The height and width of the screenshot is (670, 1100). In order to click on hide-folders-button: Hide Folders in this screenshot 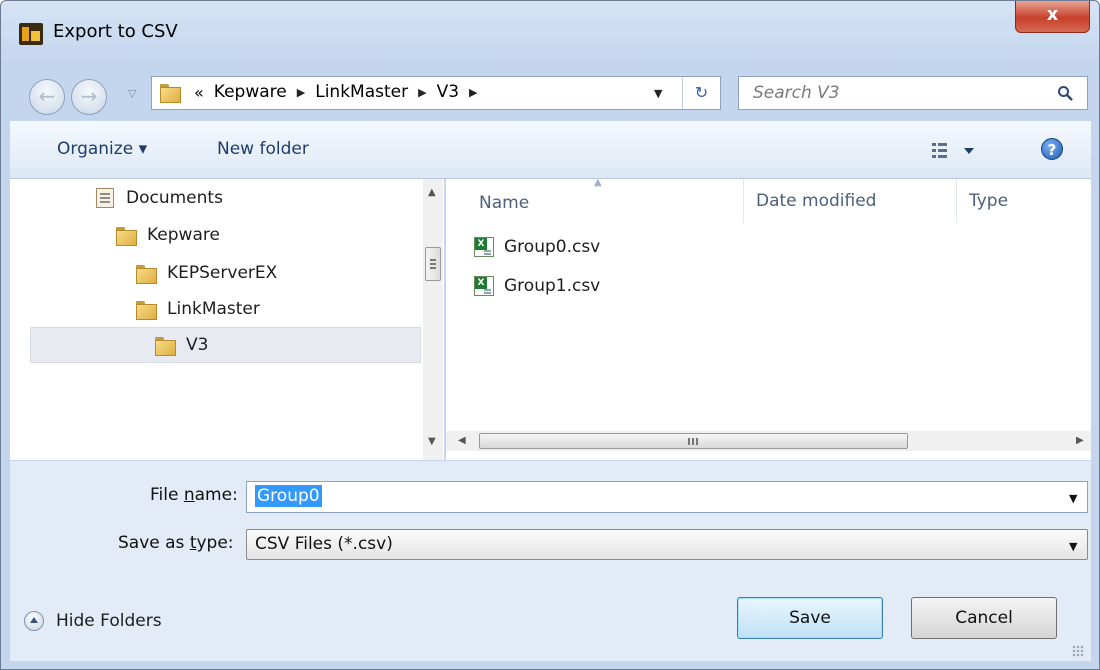, I will do `click(93, 621)`.